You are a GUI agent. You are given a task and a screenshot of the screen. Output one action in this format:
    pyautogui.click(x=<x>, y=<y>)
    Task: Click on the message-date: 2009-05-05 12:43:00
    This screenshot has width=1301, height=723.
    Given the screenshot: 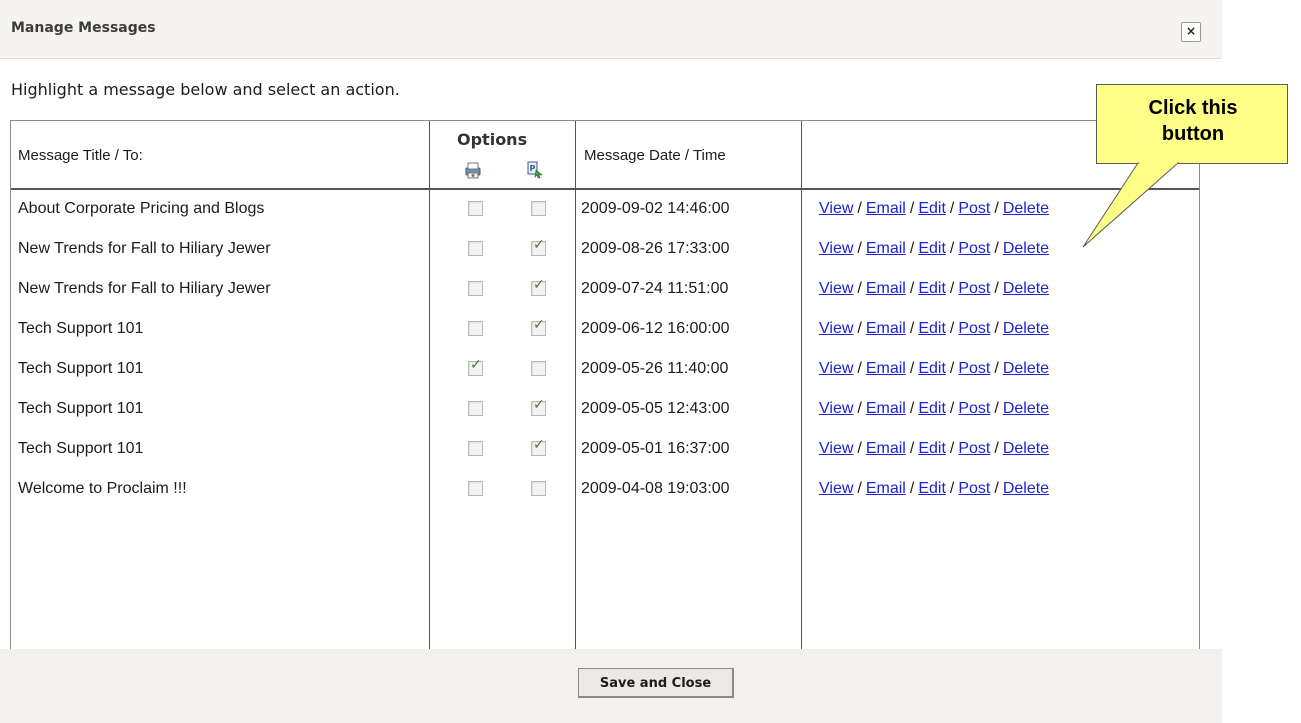 What is the action you would take?
    pyautogui.click(x=655, y=408)
    